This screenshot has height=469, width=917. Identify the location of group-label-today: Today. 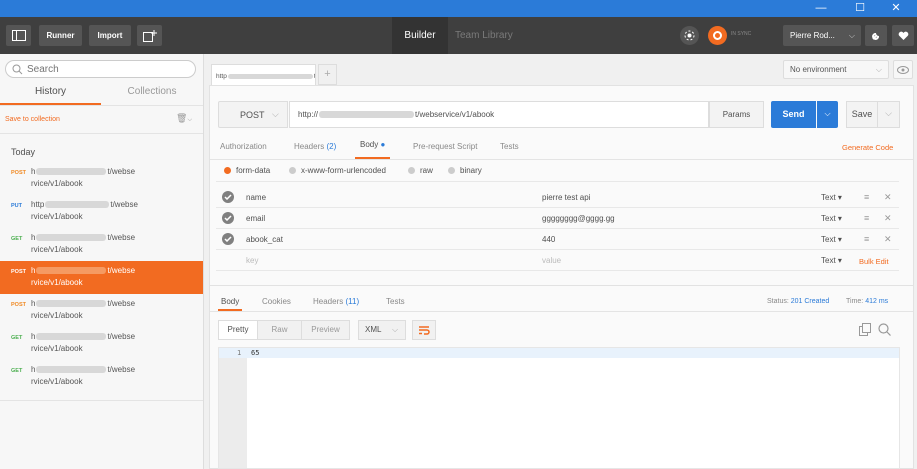
(23, 152).